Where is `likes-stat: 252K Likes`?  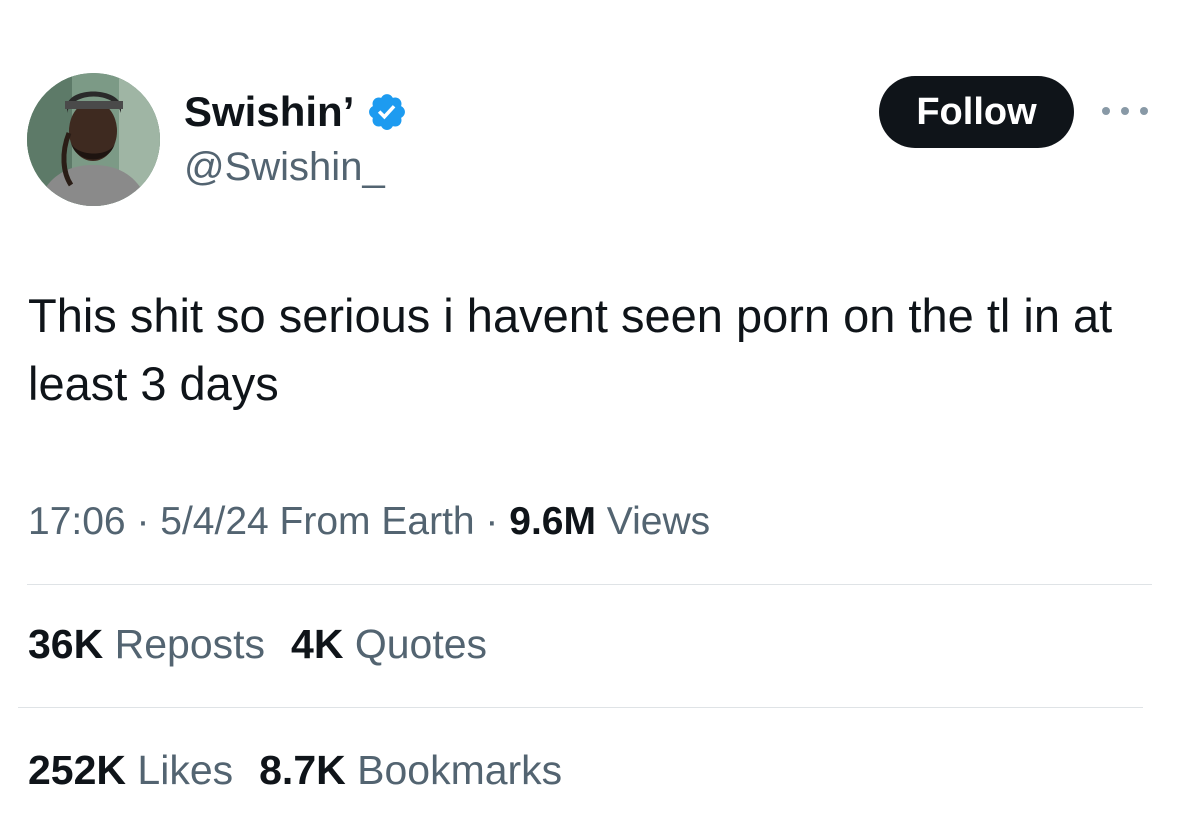
likes-stat: 252K Likes is located at coordinates (130, 770).